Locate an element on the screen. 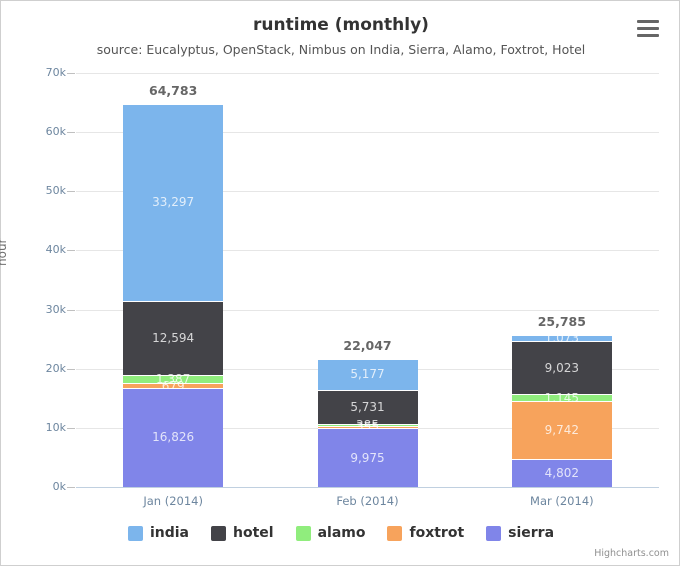 This screenshot has height=566, width=680. column-segment-india: 5,177 is located at coordinates (367, 374).